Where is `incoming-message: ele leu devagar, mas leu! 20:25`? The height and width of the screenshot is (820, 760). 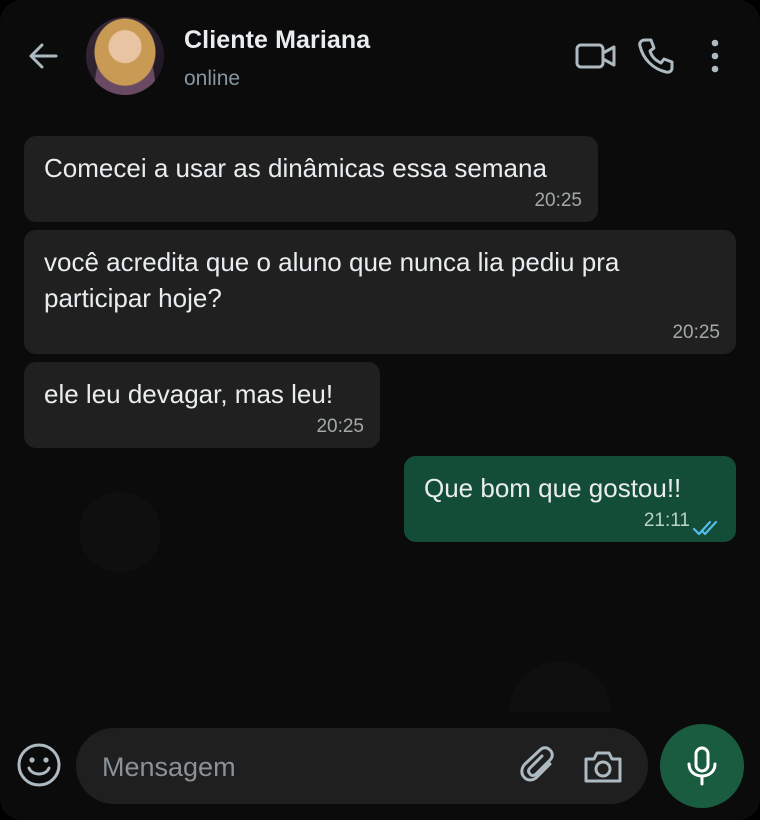 incoming-message: ele leu devagar, mas leu! 20:25 is located at coordinates (202, 405).